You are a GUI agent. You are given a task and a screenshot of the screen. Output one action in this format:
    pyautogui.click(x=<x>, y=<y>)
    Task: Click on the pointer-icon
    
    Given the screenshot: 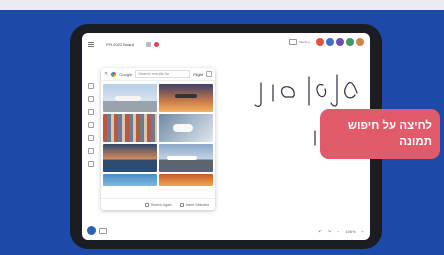 What is the action you would take?
    pyautogui.click(x=91, y=86)
    